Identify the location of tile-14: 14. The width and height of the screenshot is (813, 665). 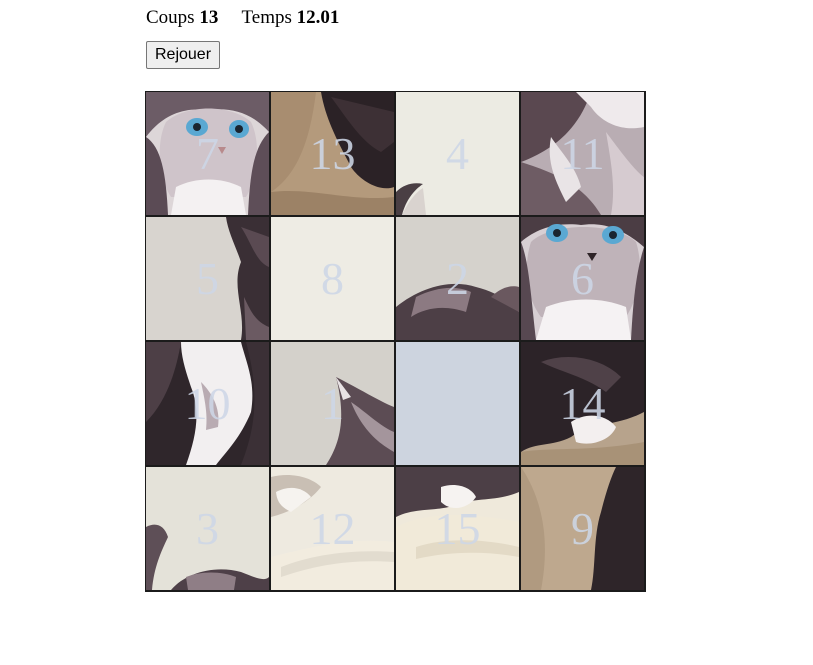
(582, 403).